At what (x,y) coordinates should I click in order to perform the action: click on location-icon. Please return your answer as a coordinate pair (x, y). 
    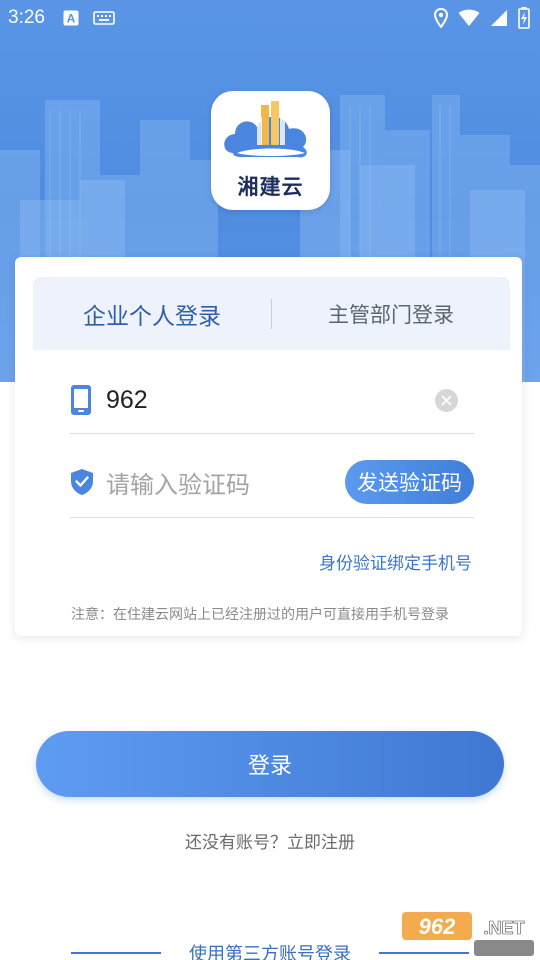
    Looking at the image, I should click on (441, 18).